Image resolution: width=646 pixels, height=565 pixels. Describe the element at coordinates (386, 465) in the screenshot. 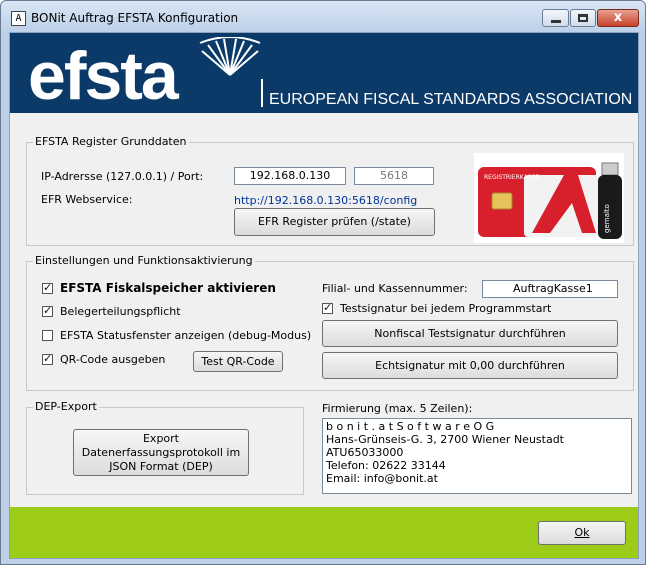

I see `firmierung-line: Telefon: 02622 33144` at that location.